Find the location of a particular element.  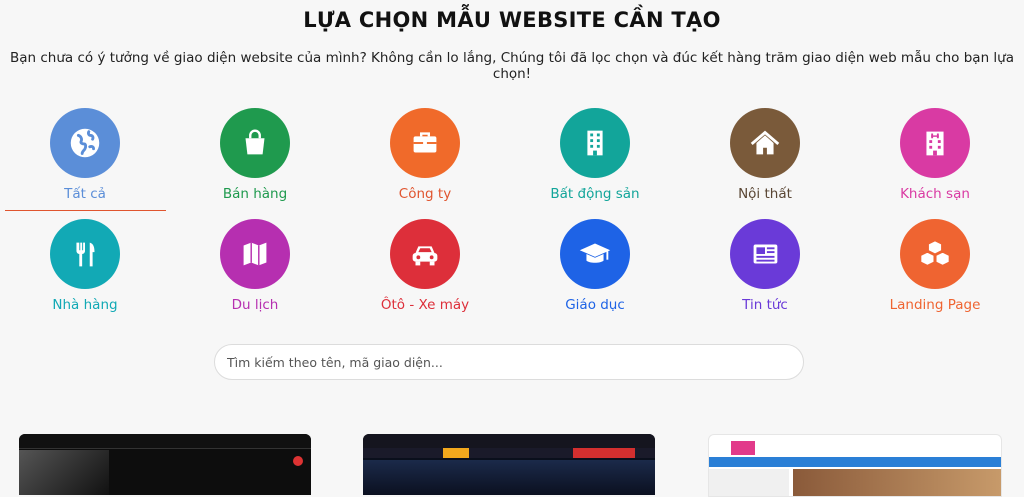

category-landing-page: Landing Page is located at coordinates (935, 266).